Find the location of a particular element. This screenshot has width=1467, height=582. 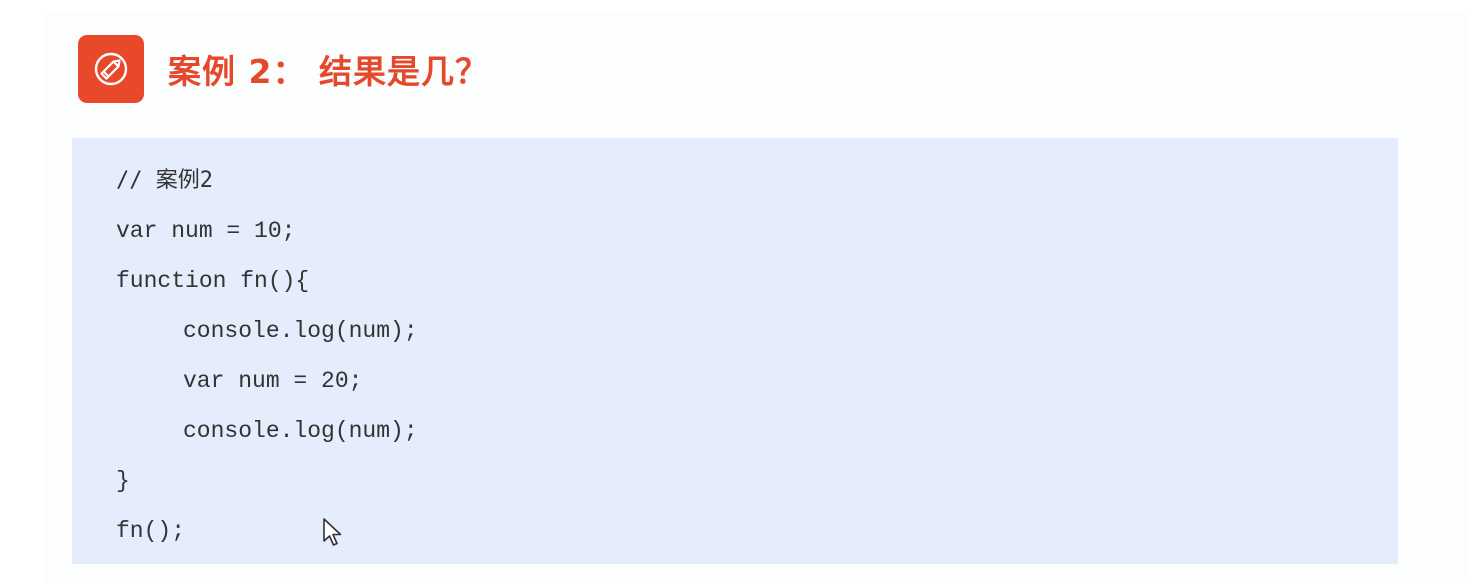

mouse-pointer-icon is located at coordinates (332, 532).